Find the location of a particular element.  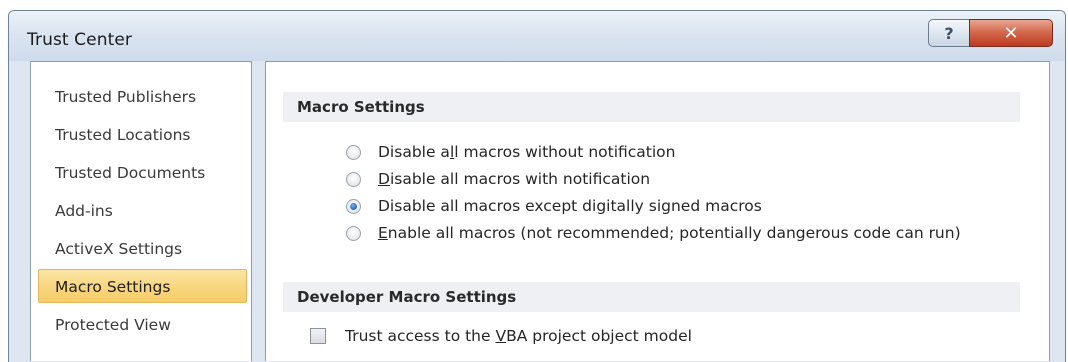

sidebar-item-add-ins: Add-ins is located at coordinates (142, 210).